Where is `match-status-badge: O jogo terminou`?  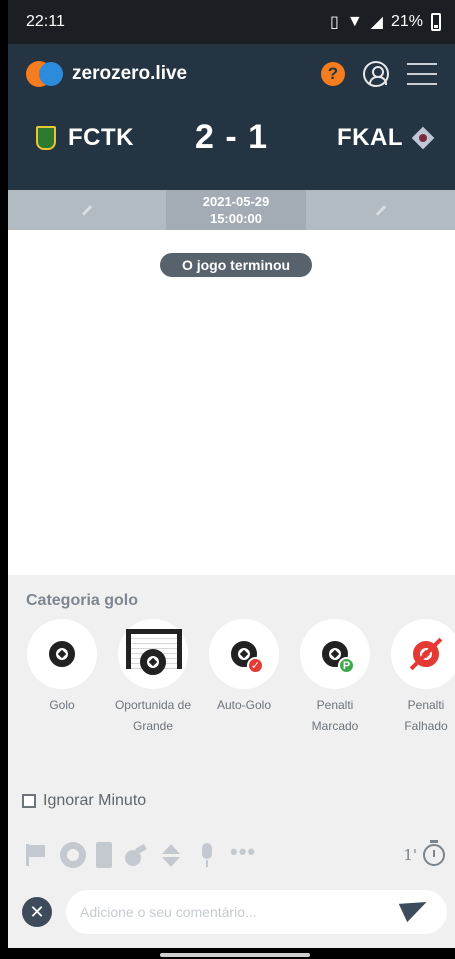 match-status-badge: O jogo terminou is located at coordinates (236, 265).